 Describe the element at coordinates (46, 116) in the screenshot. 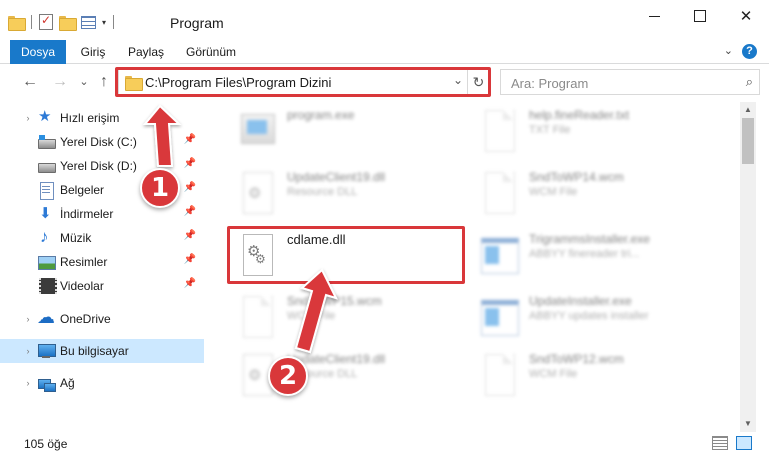

I see `star-icon` at that location.